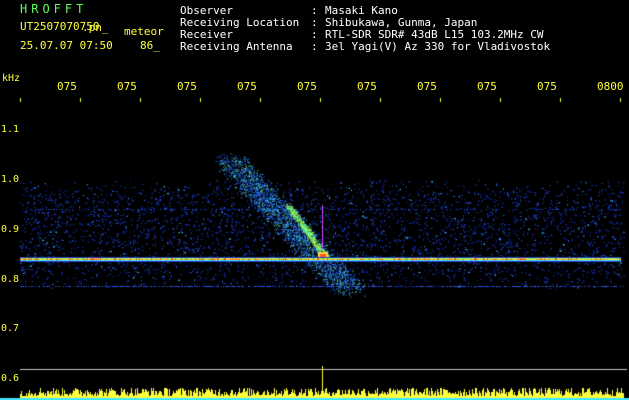 This screenshot has height=400, width=629. What do you see at coordinates (401, 22) in the screenshot?
I see `location-value: Shibukawa, Gunma, Japan` at bounding box center [401, 22].